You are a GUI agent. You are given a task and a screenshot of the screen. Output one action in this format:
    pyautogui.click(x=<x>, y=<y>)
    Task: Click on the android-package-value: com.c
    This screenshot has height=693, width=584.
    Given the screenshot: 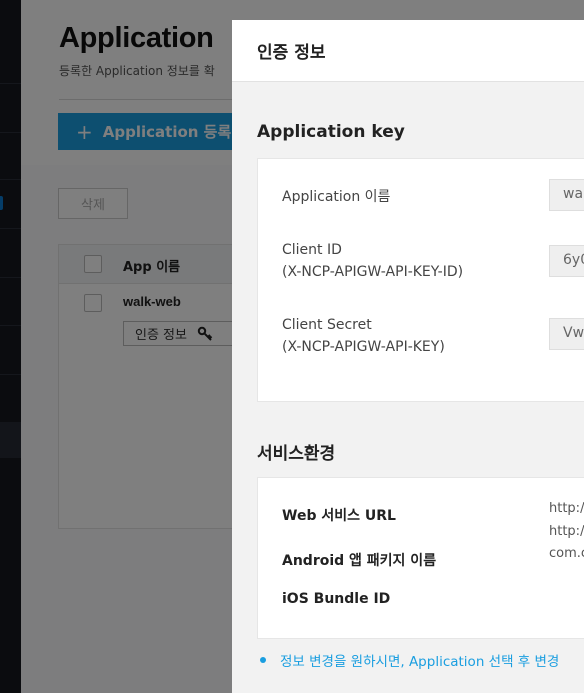 What is the action you would take?
    pyautogui.click(x=566, y=553)
    